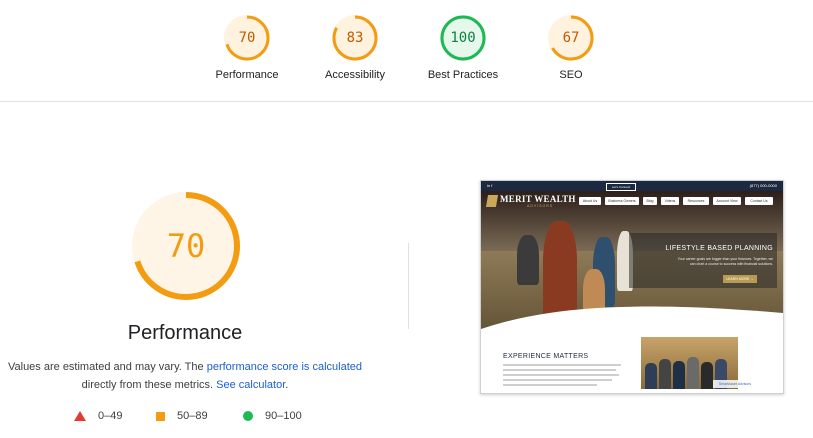 The height and width of the screenshot is (438, 813). What do you see at coordinates (283, 416) in the screenshot?
I see `legend-pass-label: 90–100` at bounding box center [283, 416].